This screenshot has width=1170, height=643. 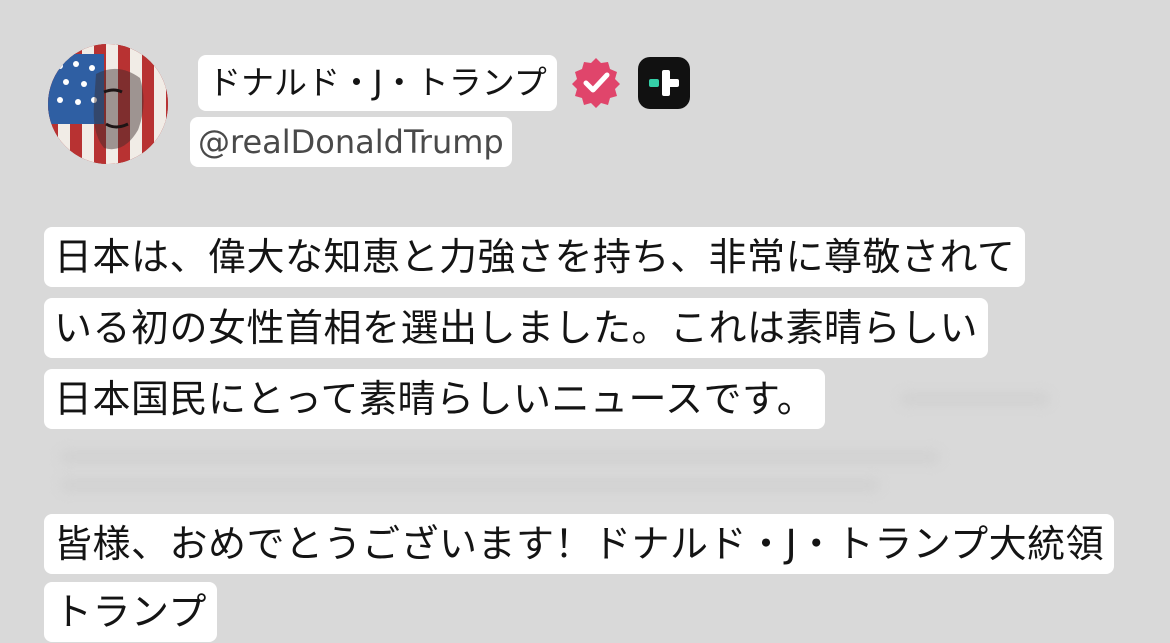 What do you see at coordinates (596, 82) in the screenshot?
I see `verified-badge-icon` at bounding box center [596, 82].